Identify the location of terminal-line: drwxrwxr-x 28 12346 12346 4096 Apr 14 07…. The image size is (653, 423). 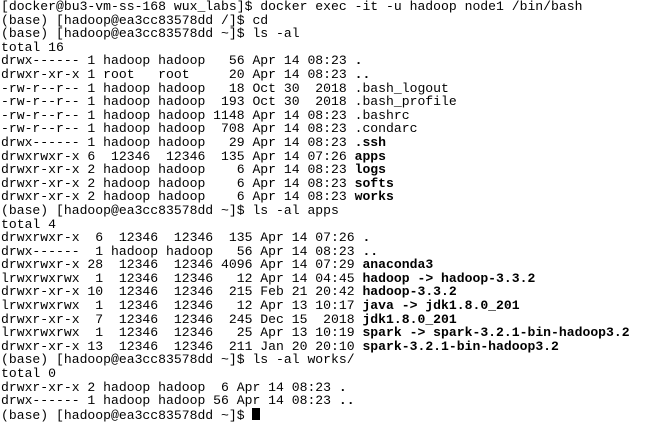
(327, 265).